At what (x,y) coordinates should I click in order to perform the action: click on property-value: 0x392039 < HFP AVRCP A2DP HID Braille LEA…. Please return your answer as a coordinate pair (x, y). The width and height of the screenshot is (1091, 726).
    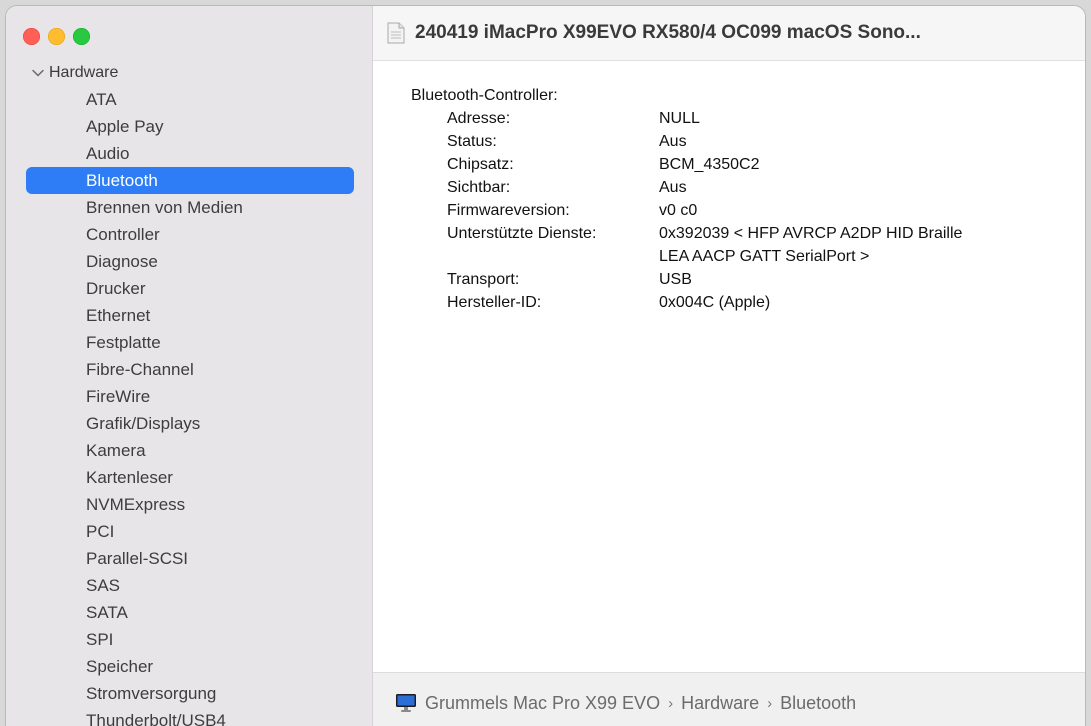
    Looking at the image, I should click on (867, 245).